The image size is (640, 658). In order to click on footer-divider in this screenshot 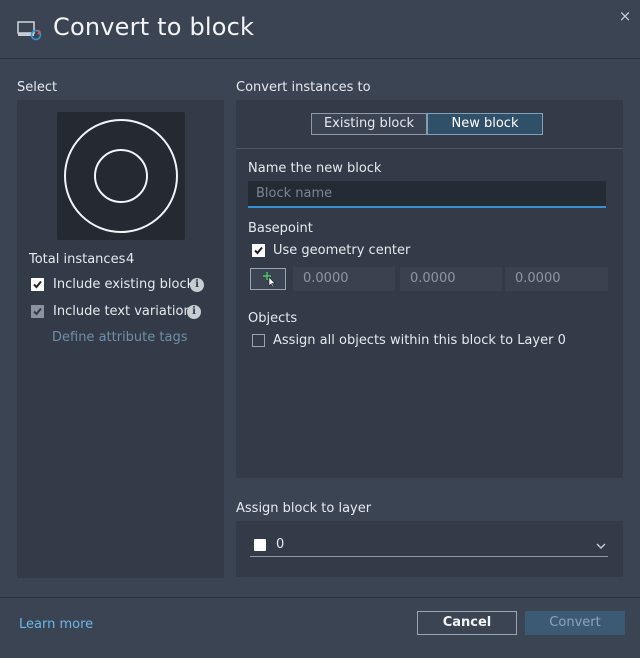, I will do `click(320, 597)`.